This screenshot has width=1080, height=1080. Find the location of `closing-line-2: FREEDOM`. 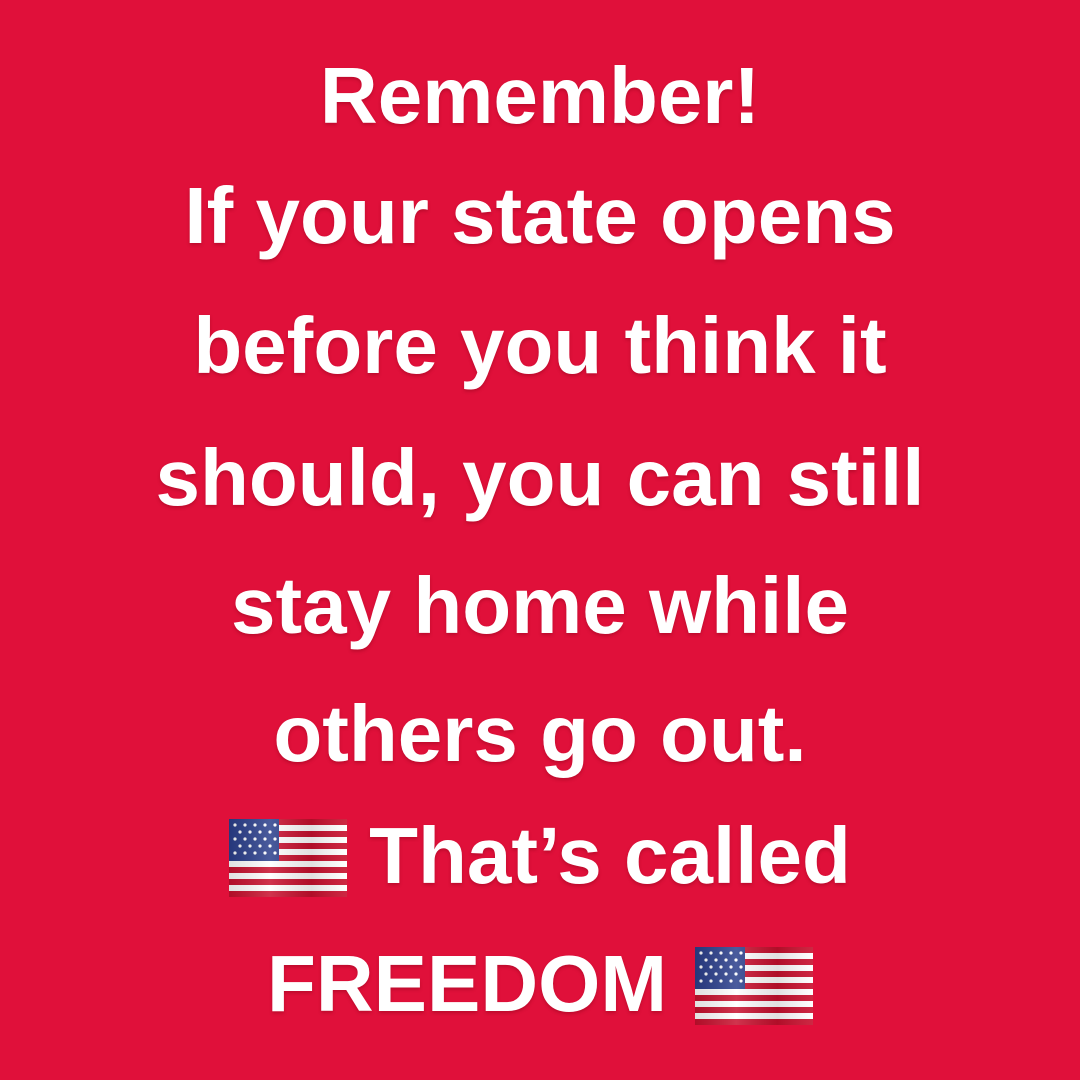

closing-line-2: FREEDOM is located at coordinates (540, 984).